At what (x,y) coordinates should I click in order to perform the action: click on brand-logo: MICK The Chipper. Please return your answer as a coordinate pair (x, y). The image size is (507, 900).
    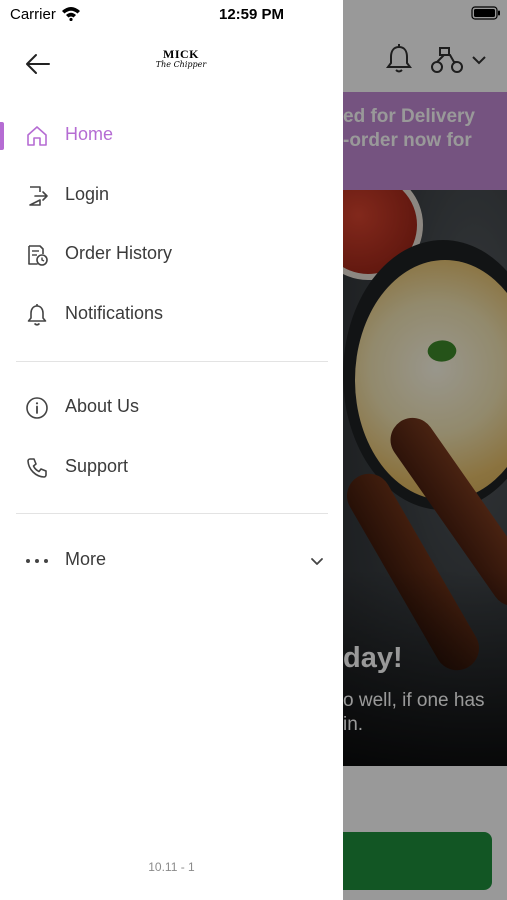
    Looking at the image, I should click on (181, 62).